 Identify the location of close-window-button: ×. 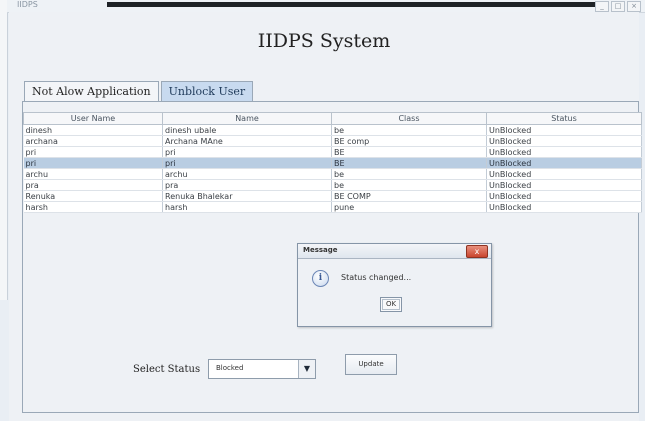
(634, 6).